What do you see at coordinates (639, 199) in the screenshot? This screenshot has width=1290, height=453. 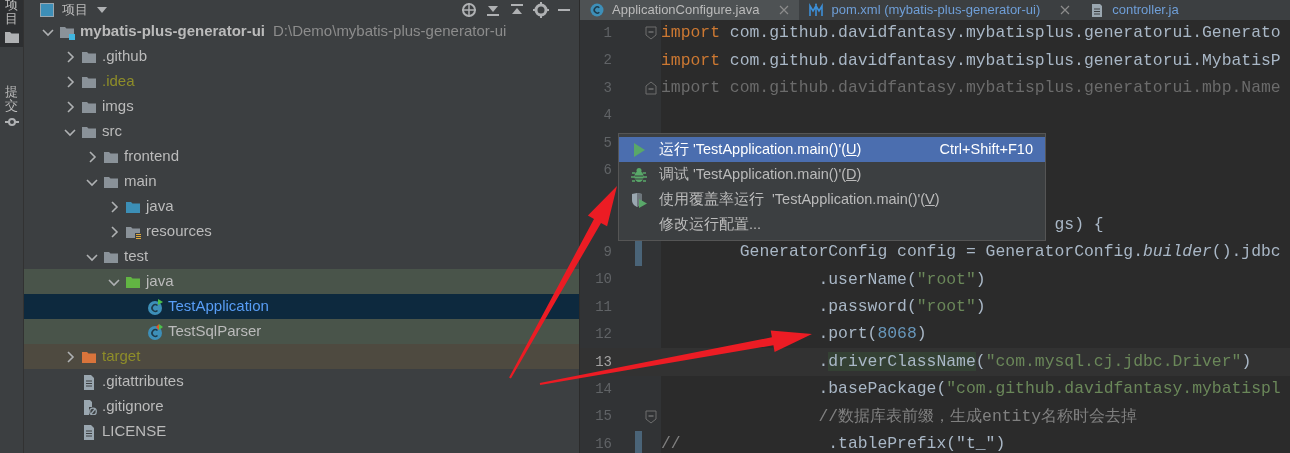 I see `coverage-icon` at bounding box center [639, 199].